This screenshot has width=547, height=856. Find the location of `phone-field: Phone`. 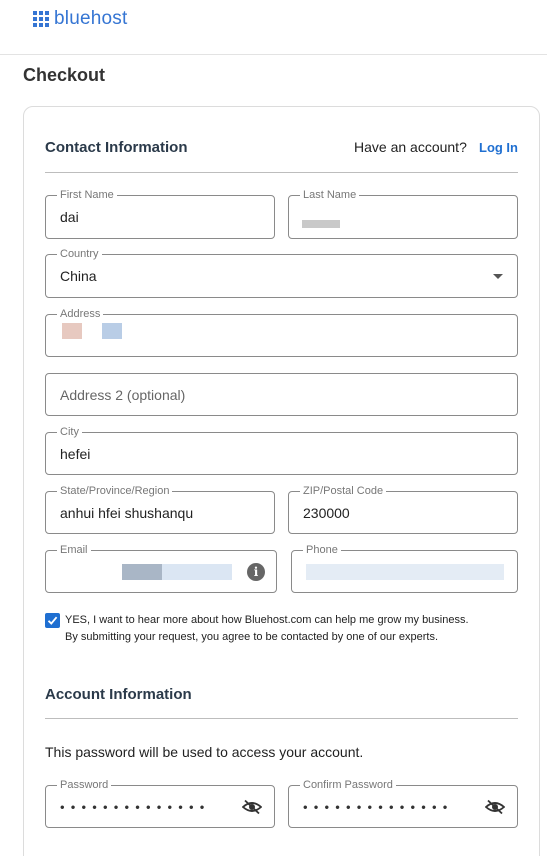

phone-field: Phone is located at coordinates (404, 568).